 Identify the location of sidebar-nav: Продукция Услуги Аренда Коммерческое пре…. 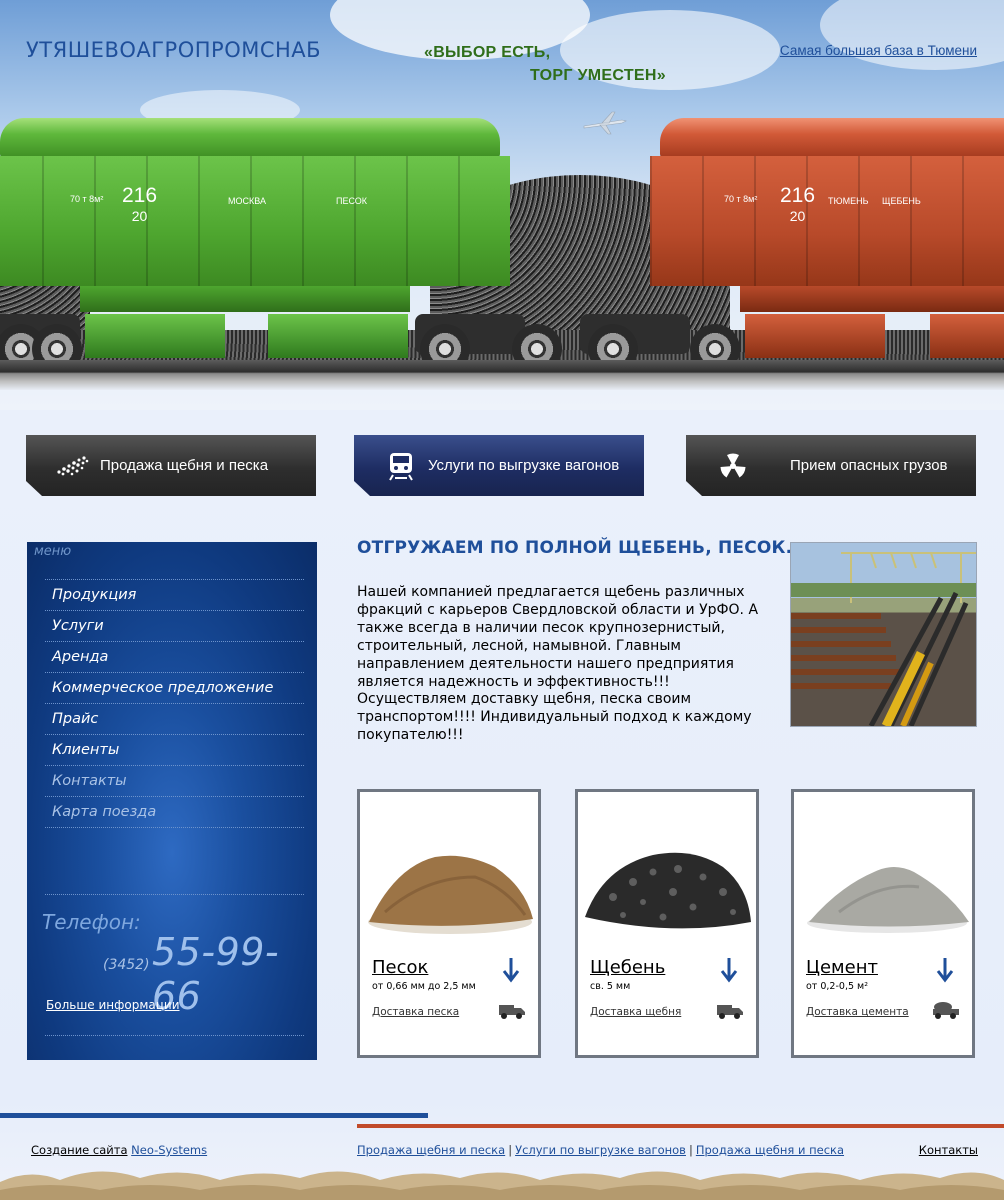
(174, 703).